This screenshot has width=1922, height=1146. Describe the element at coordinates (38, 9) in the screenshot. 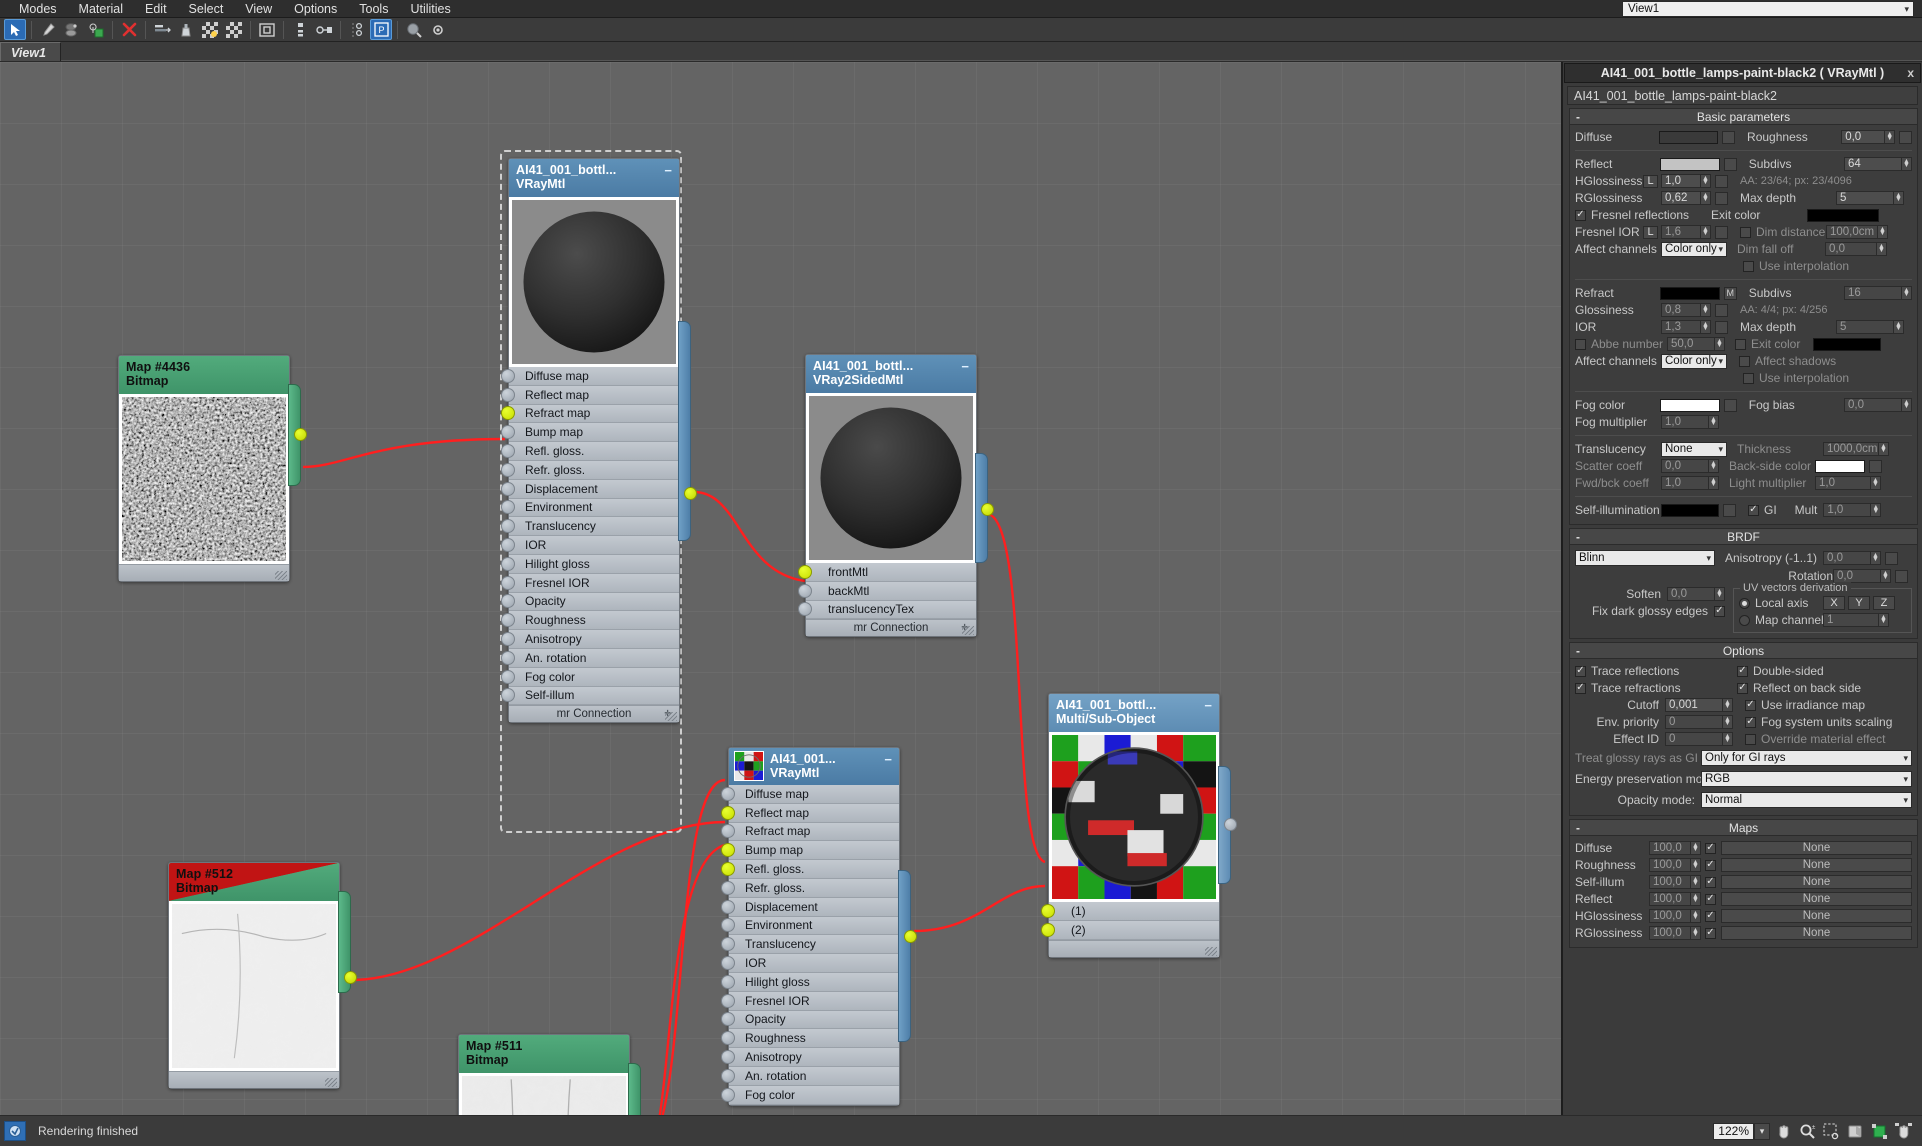

I see `menu-item-modes: Modes` at that location.